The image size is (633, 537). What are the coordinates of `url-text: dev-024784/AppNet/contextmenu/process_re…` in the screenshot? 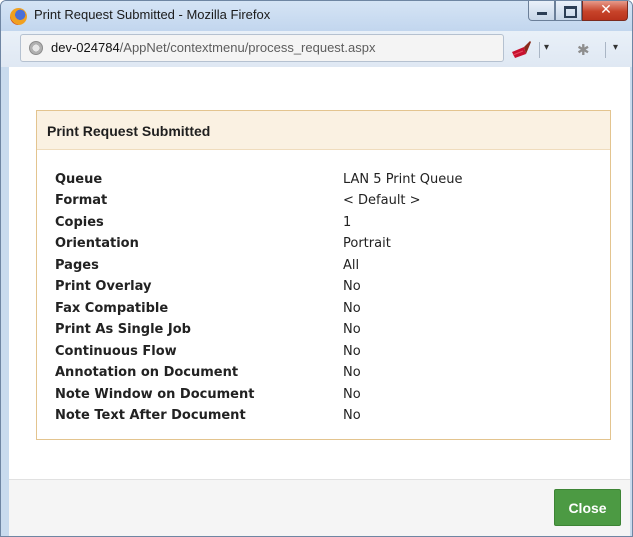 It's located at (213, 47).